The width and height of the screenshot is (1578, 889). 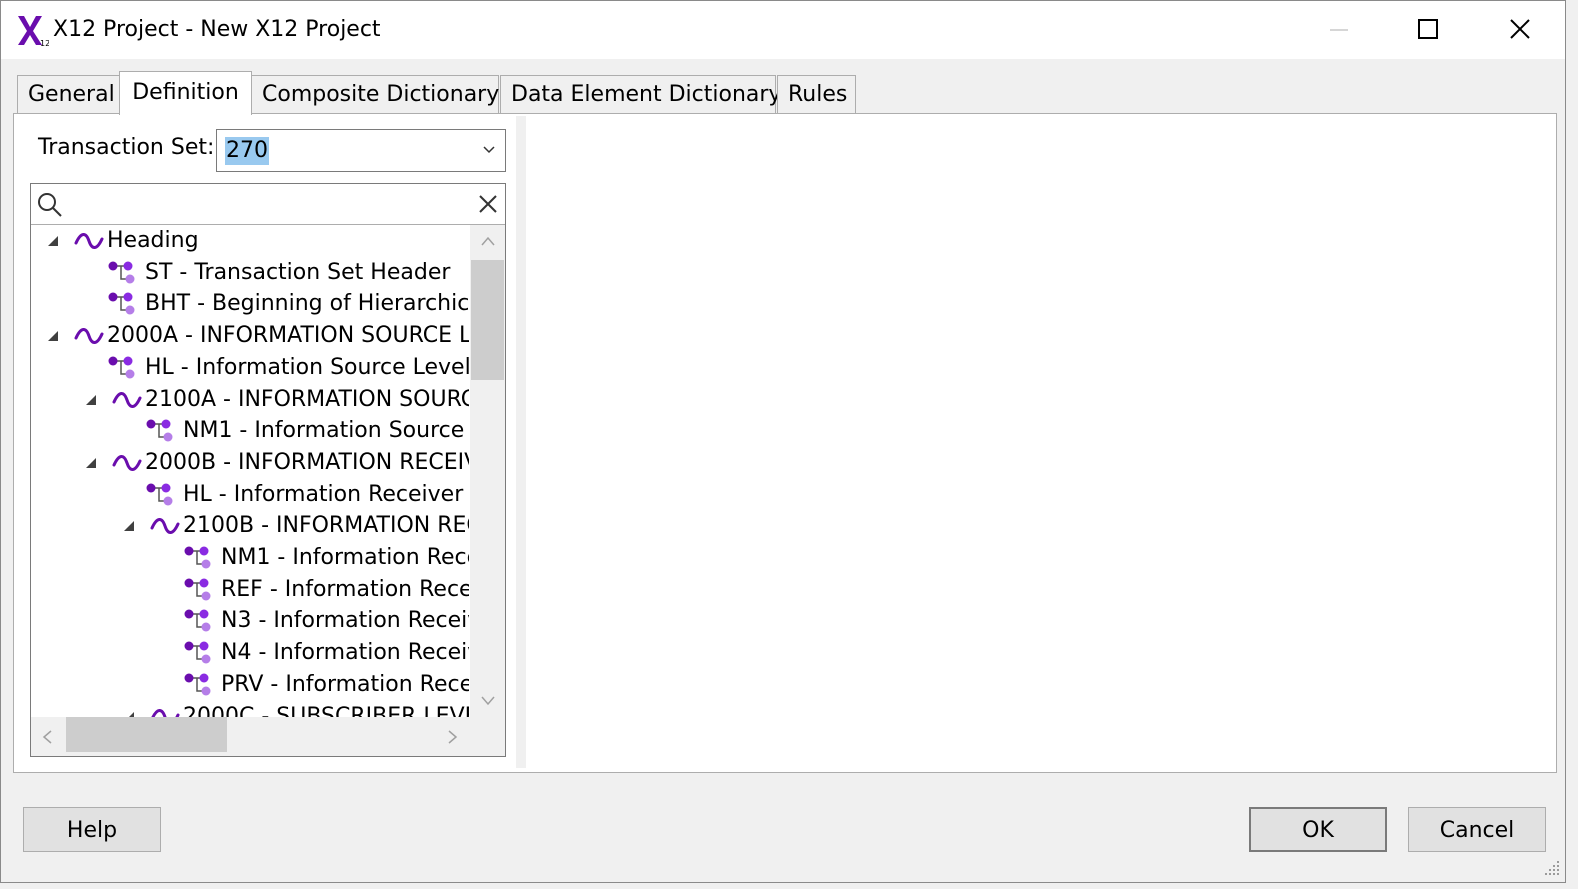 I want to click on help-button: Help, so click(x=92, y=829).